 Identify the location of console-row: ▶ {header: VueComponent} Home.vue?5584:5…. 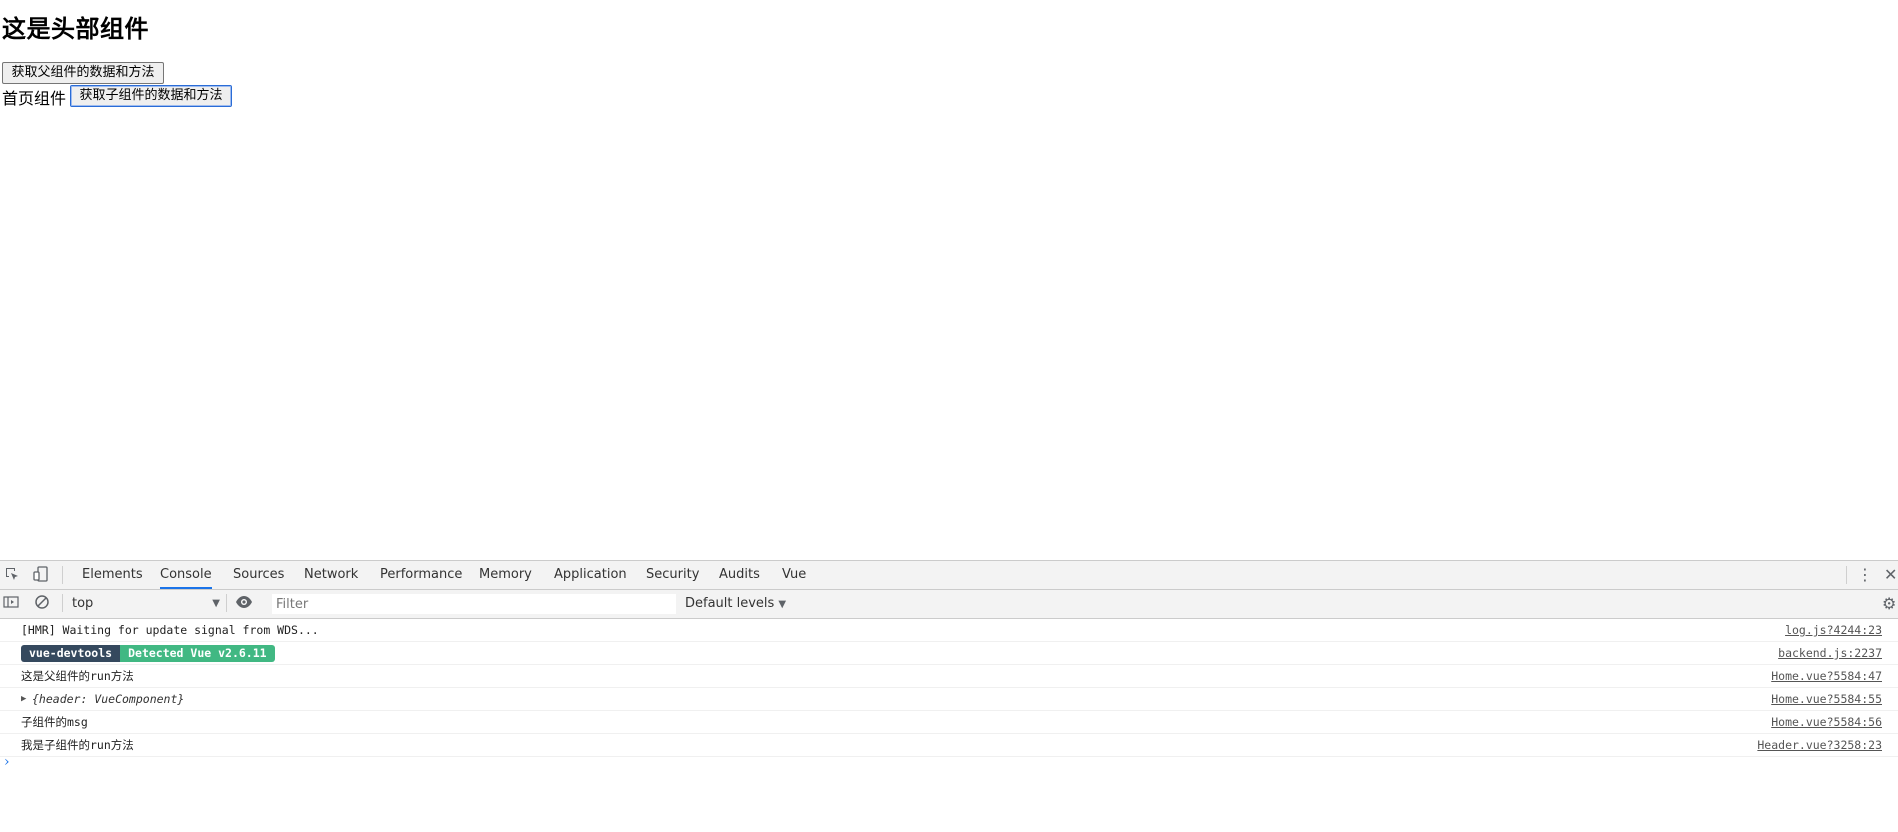
(949, 699).